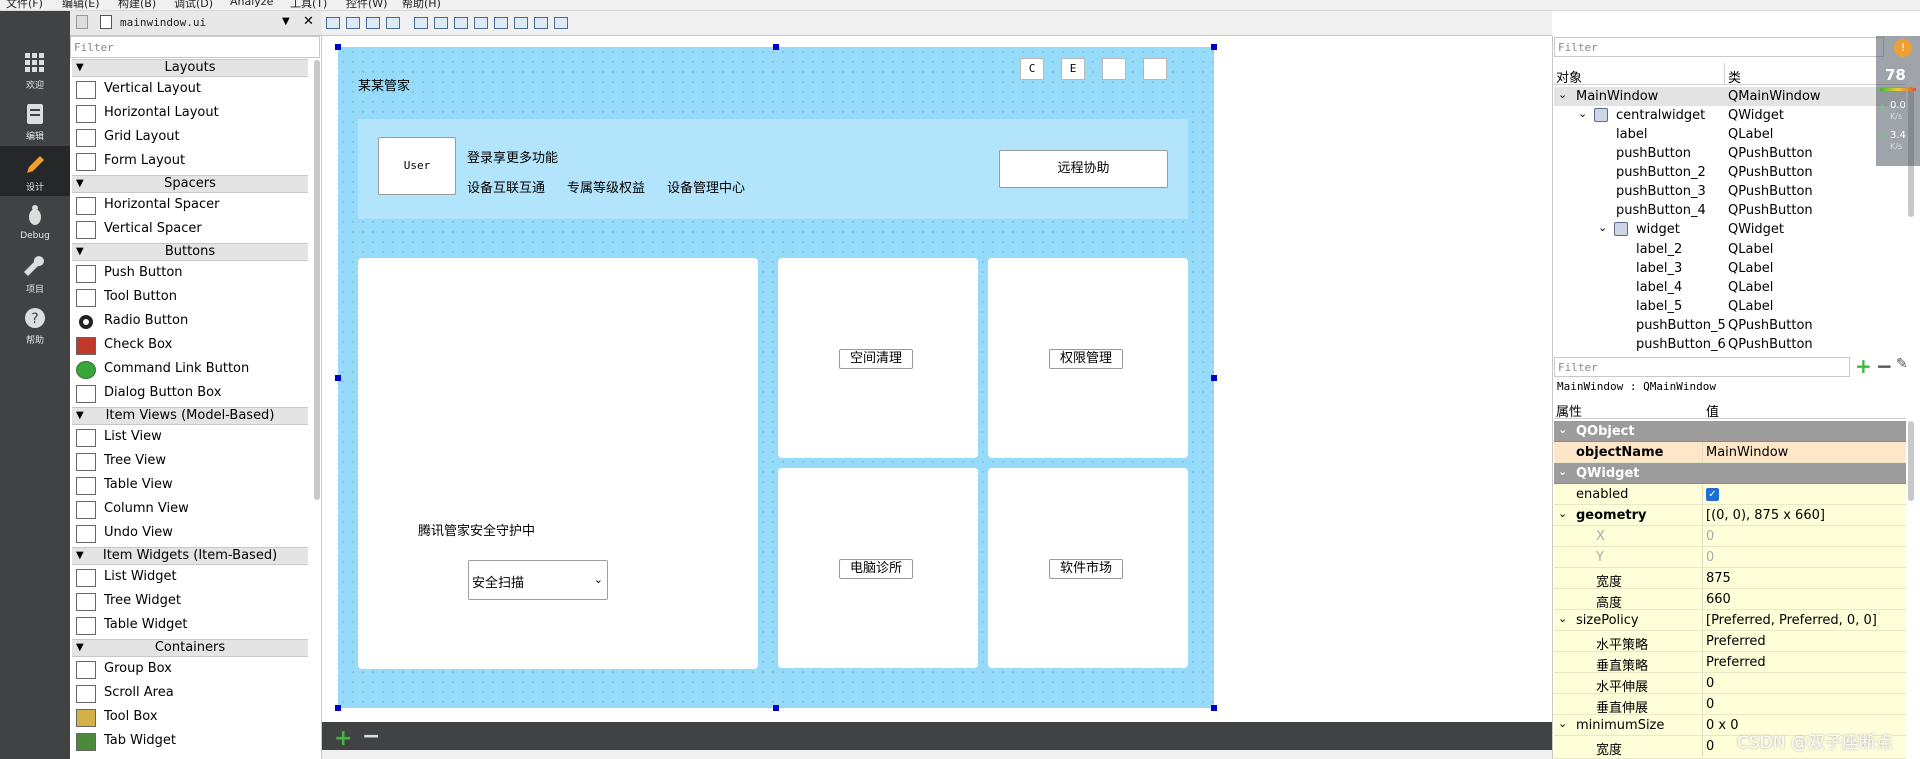 The image size is (1920, 759). Describe the element at coordinates (1702, 367) in the screenshot. I see `property-filter-input: Filter` at that location.